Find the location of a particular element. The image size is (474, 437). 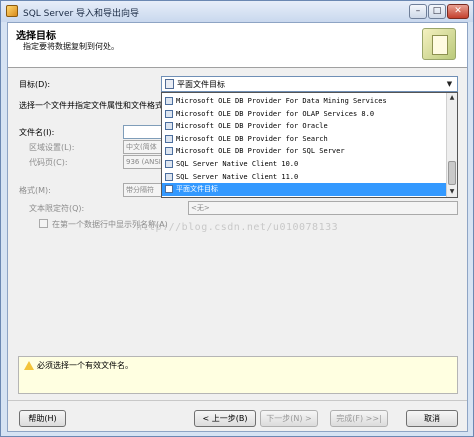

scroll-thumb is located at coordinates (452, 173).